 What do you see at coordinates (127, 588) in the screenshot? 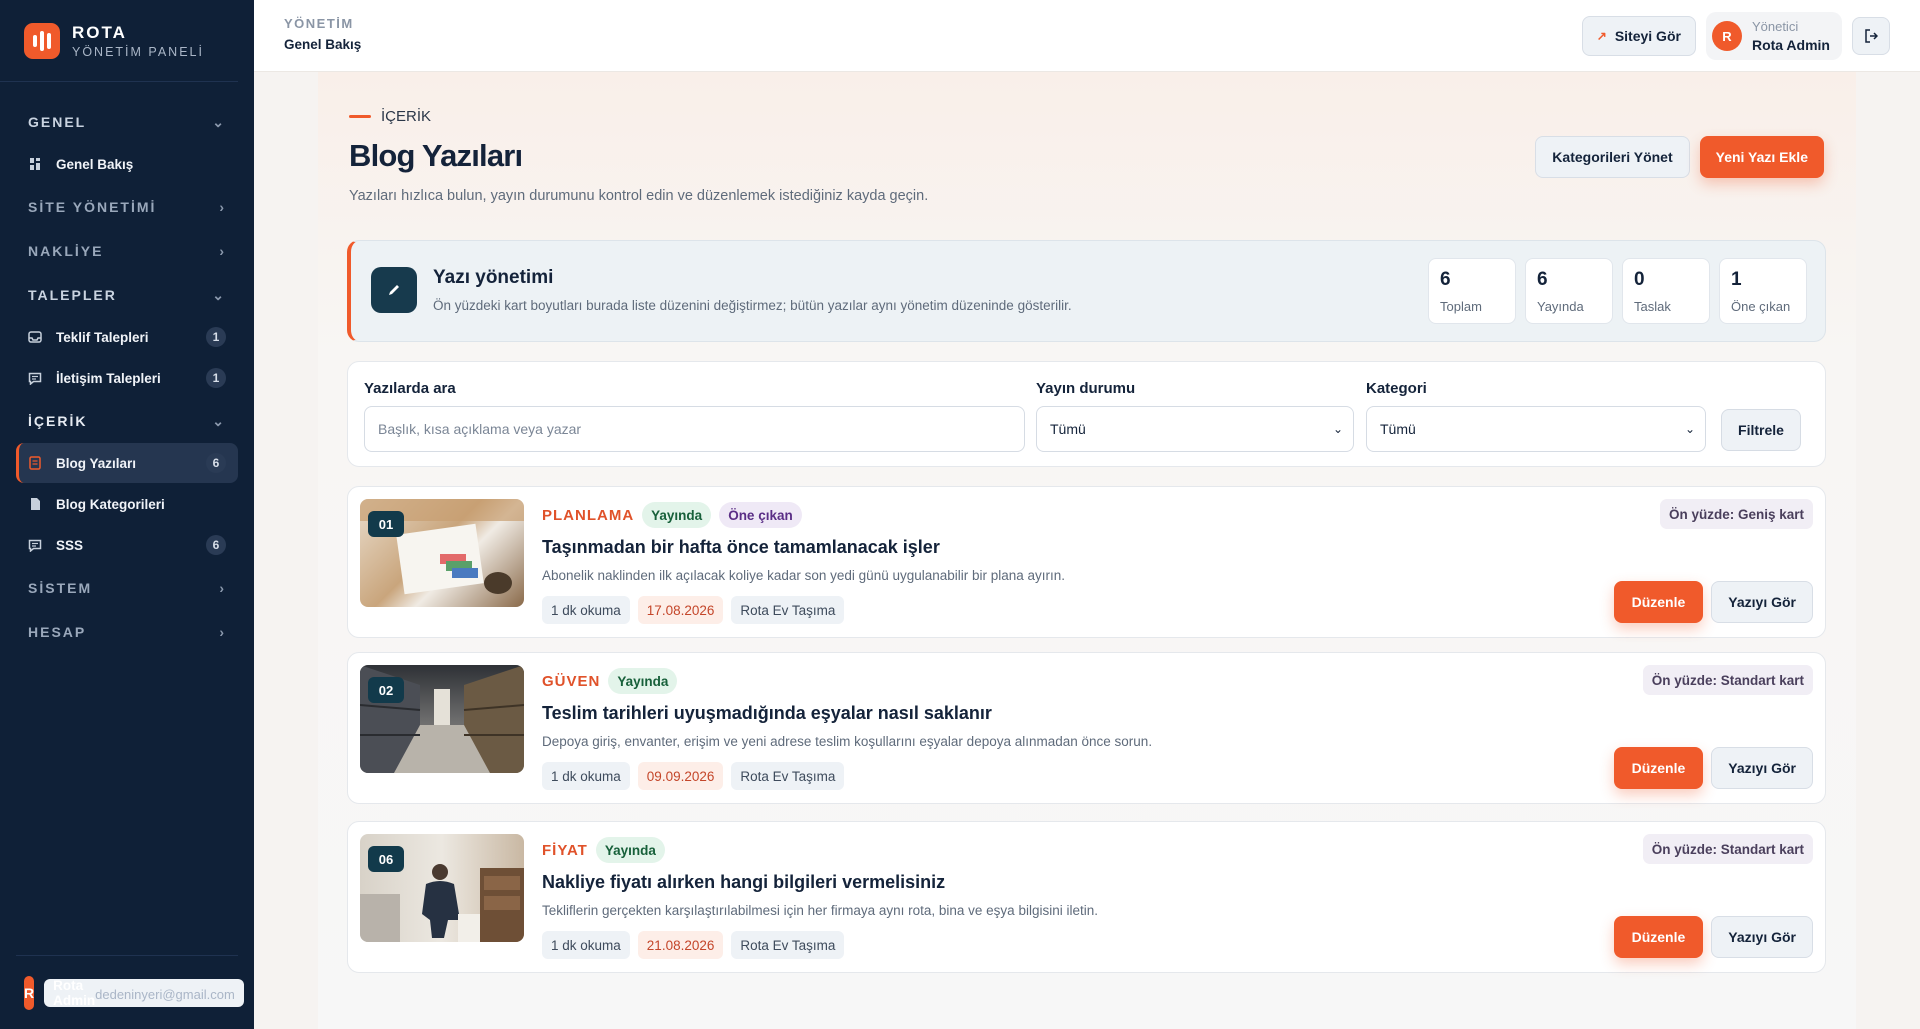
I see `nav-section-sistem: SİSTEM ›` at bounding box center [127, 588].